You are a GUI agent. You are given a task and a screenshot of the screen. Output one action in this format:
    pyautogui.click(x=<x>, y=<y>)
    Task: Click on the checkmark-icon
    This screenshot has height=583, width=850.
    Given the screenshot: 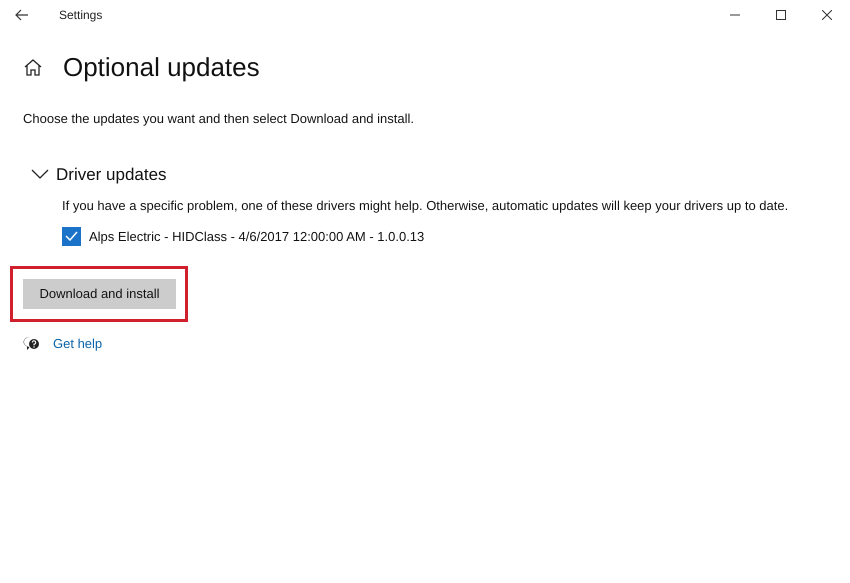 What is the action you would take?
    pyautogui.click(x=71, y=236)
    